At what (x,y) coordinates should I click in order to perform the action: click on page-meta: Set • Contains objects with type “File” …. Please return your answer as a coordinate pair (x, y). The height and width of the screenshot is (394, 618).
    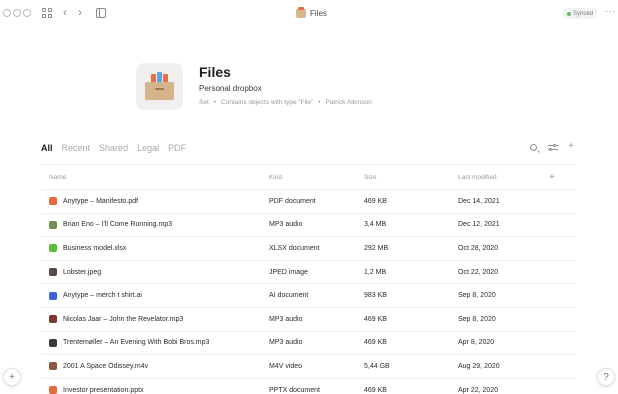
    Looking at the image, I should click on (285, 102).